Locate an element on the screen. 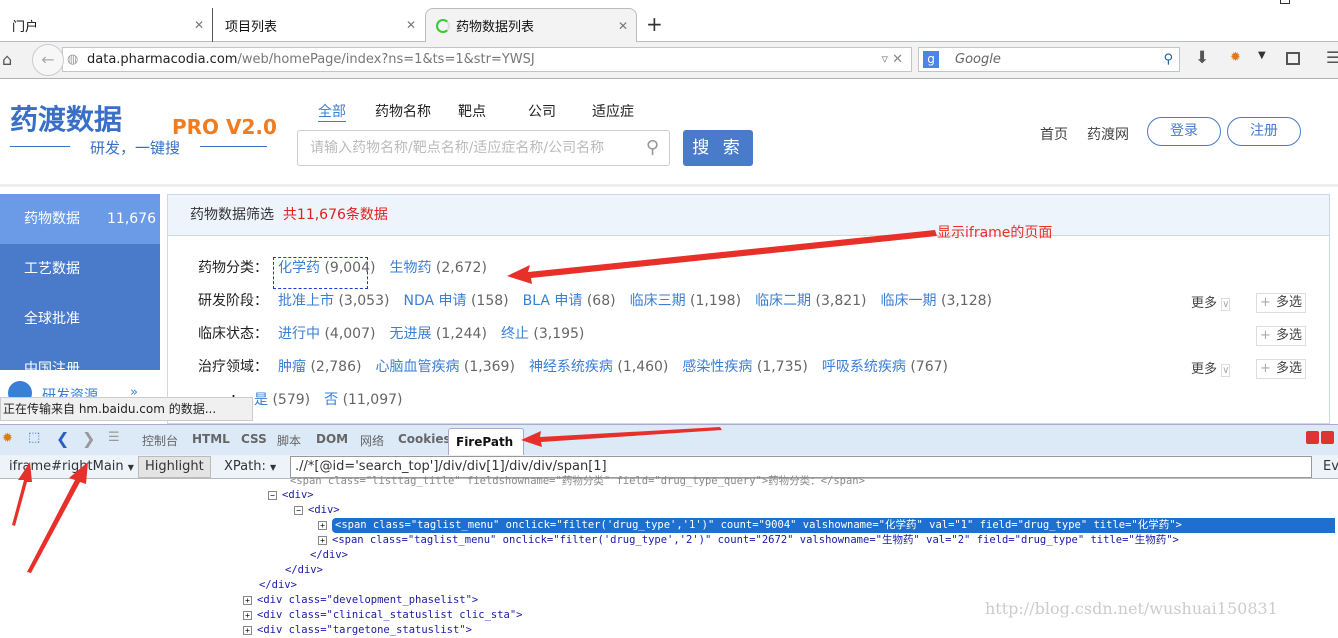  search-icon: ⚲ is located at coordinates (1168, 59).